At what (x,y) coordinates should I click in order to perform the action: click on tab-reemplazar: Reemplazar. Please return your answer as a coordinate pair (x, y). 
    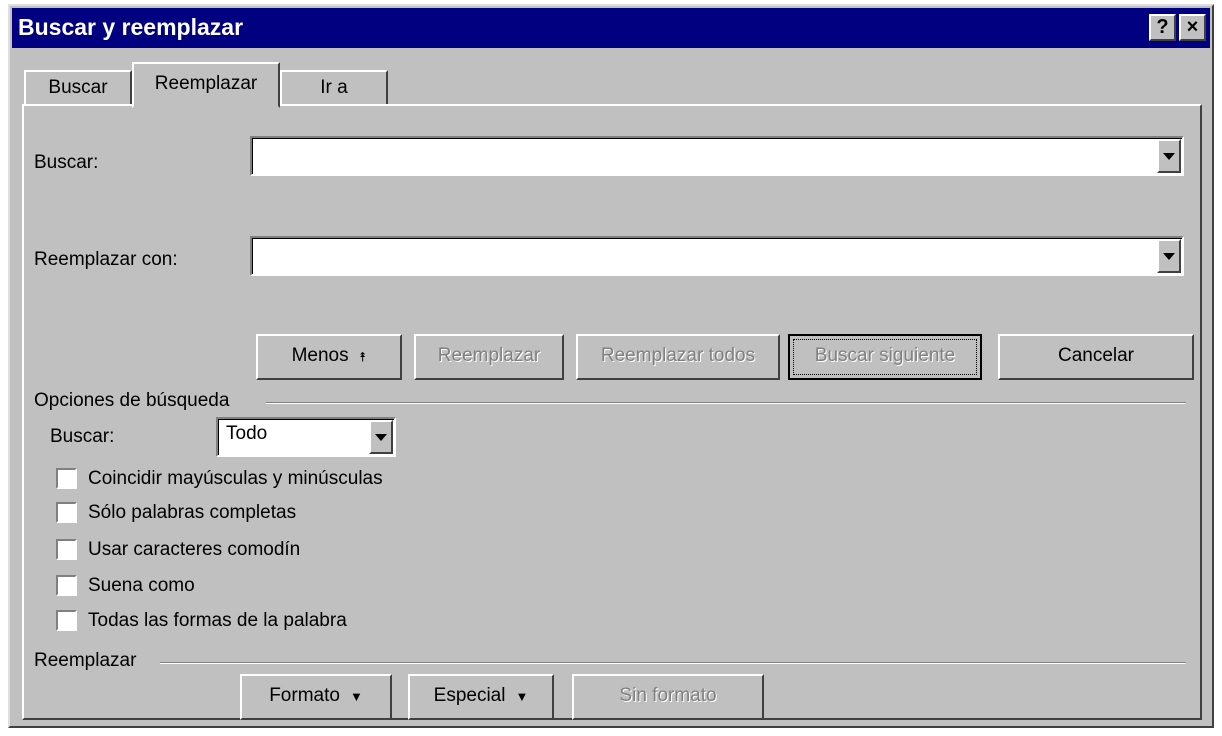
    Looking at the image, I should click on (206, 85).